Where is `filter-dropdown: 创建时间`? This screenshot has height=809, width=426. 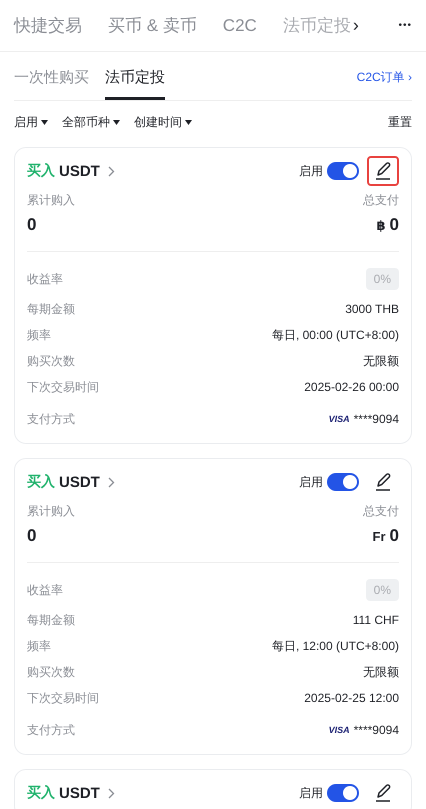
filter-dropdown: 创建时间 is located at coordinates (163, 122).